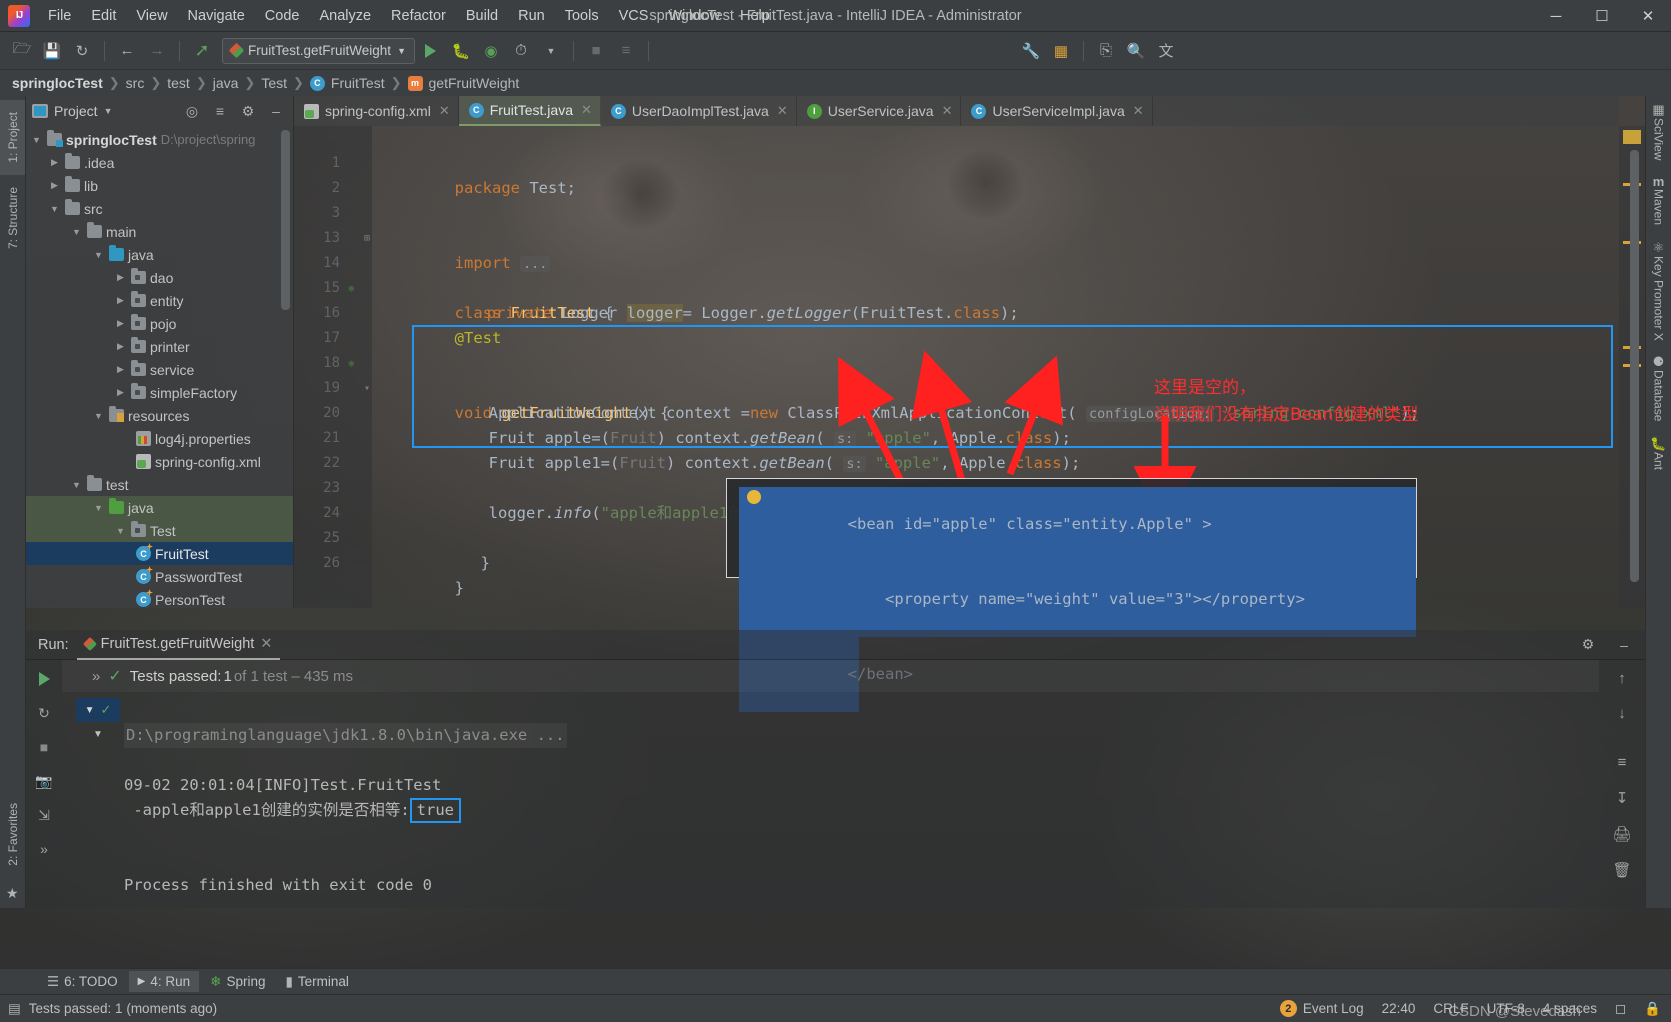 This screenshot has height=1022, width=1671. I want to click on rail-item-database: ⚈ Database, so click(1659, 387).